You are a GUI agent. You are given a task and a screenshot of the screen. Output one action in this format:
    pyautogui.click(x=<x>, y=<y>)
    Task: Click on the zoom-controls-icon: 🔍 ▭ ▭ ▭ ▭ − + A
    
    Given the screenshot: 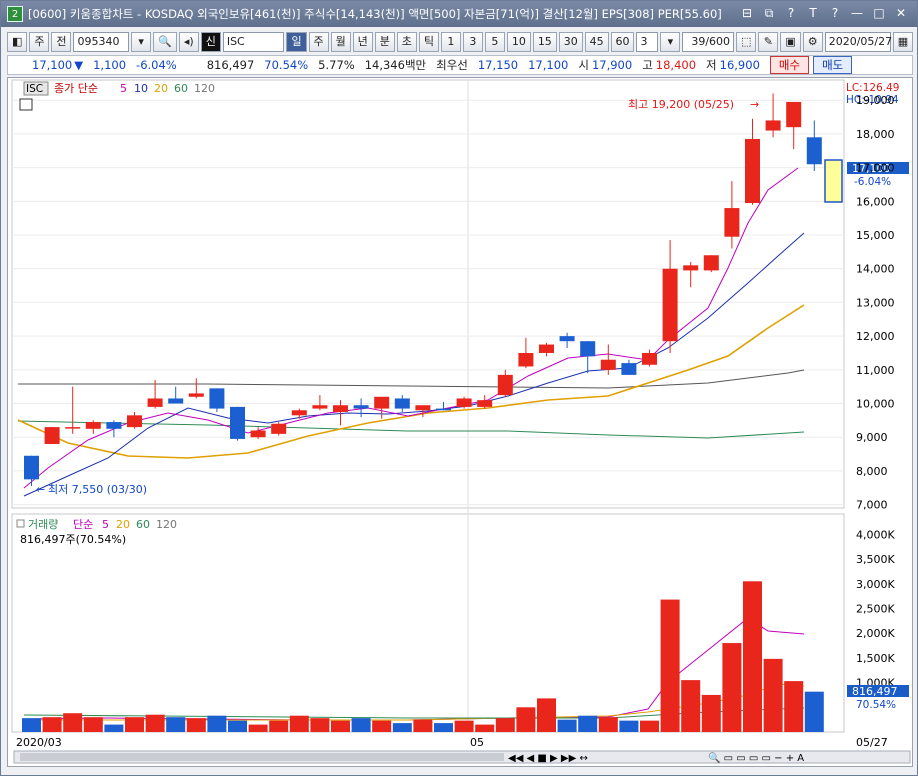 What is the action you would take?
    pyautogui.click(x=756, y=757)
    